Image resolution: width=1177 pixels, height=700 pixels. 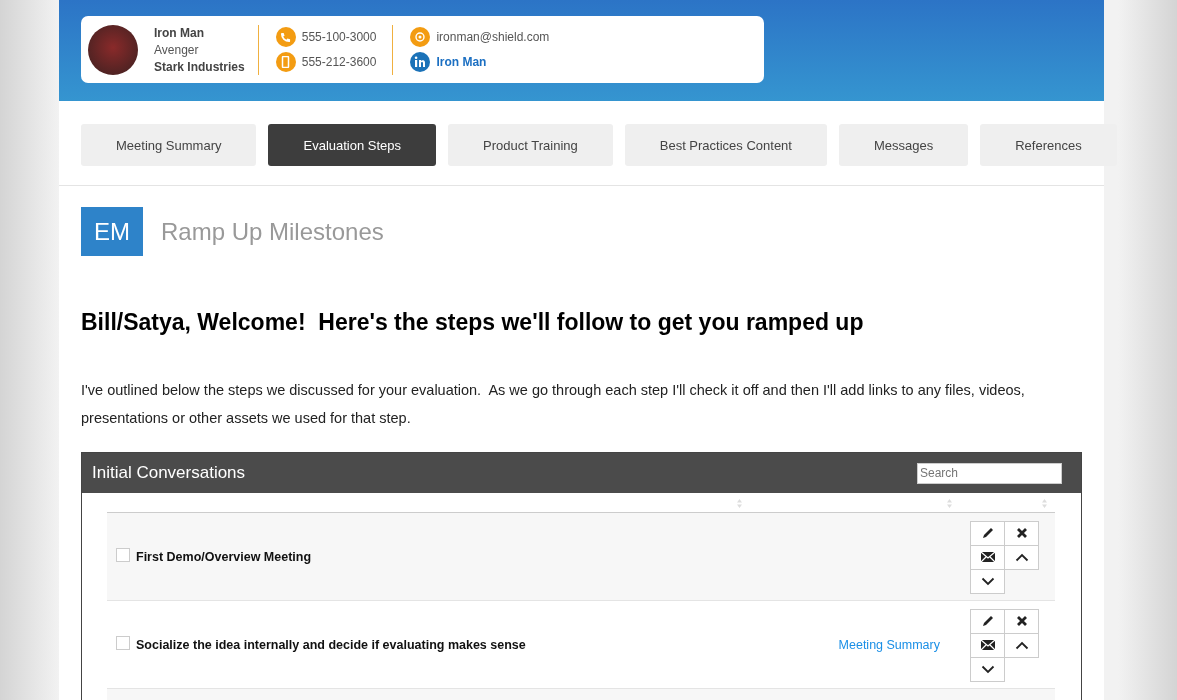 What do you see at coordinates (339, 62) in the screenshot?
I see `mobile-number: 555-212-3600` at bounding box center [339, 62].